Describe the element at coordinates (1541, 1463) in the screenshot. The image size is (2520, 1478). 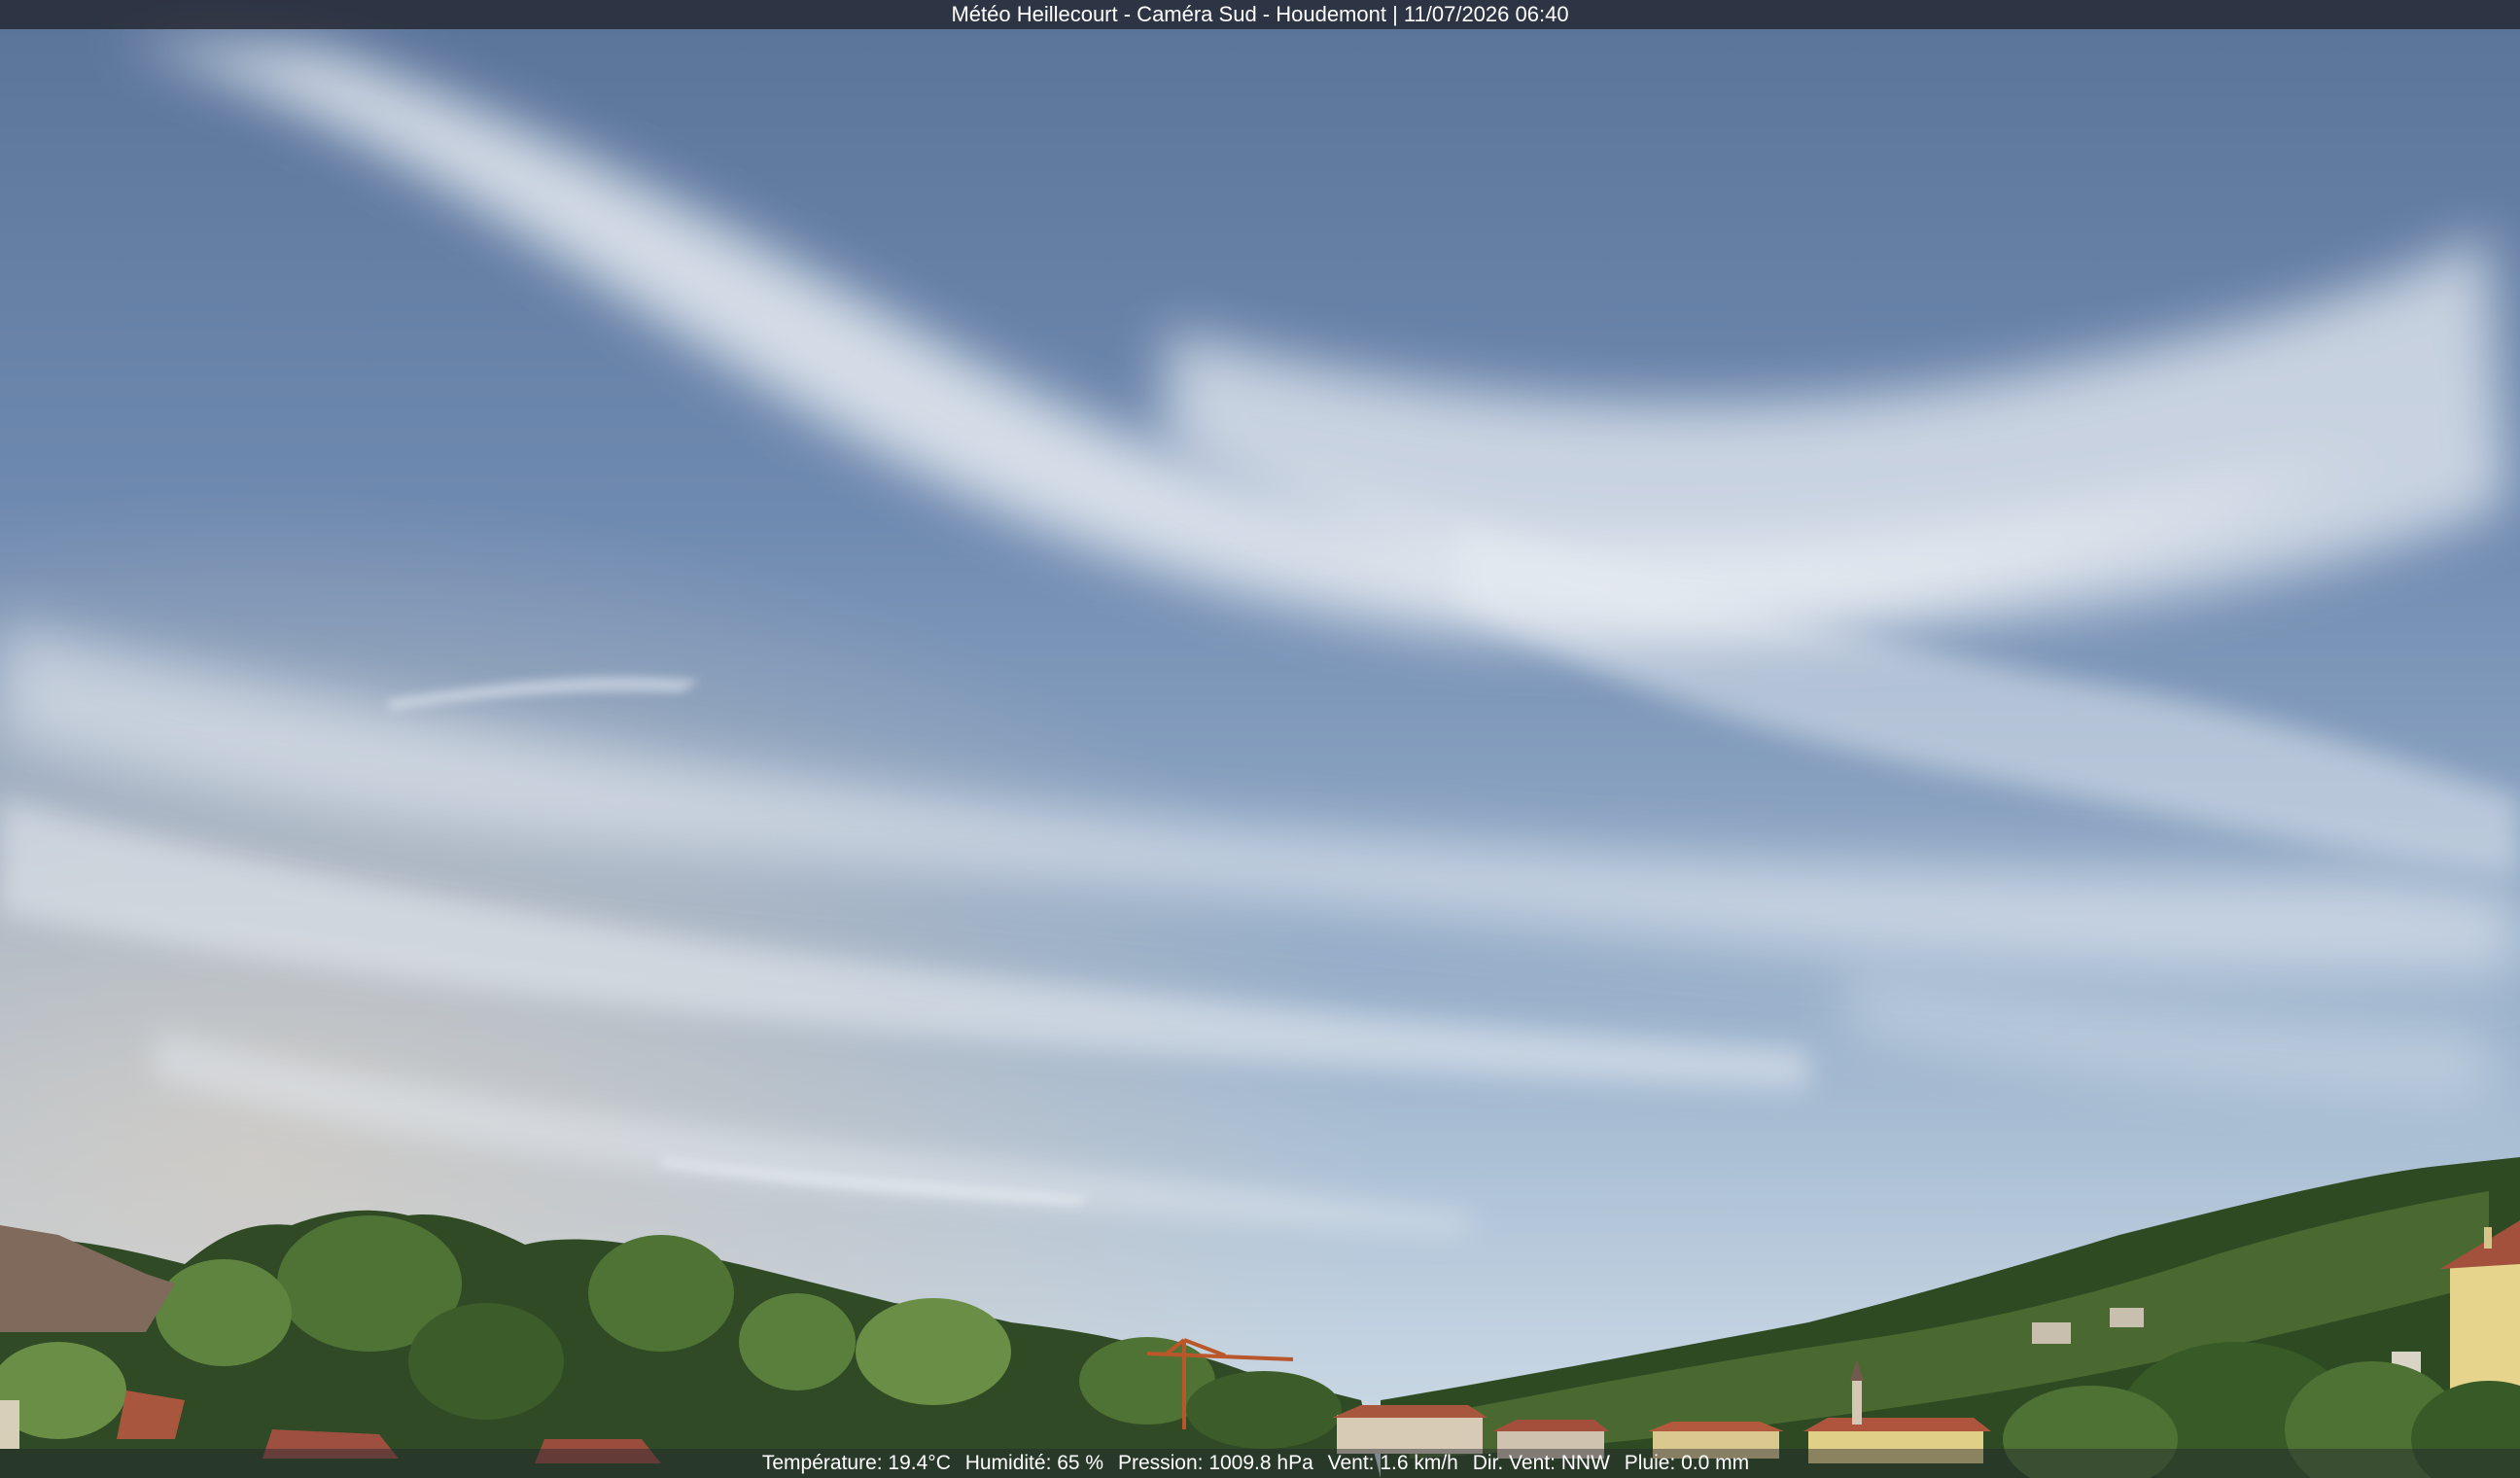
I see `wind-direction-reading: Dir. Vent: NNW` at that location.